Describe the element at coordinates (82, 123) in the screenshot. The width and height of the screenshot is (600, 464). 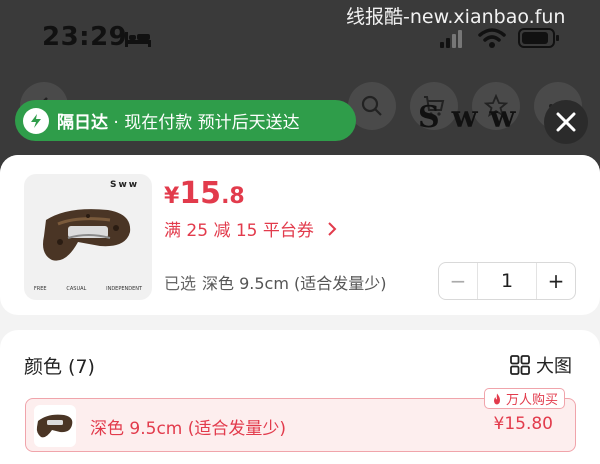
I see `delivery-tag: 隔日达` at that location.